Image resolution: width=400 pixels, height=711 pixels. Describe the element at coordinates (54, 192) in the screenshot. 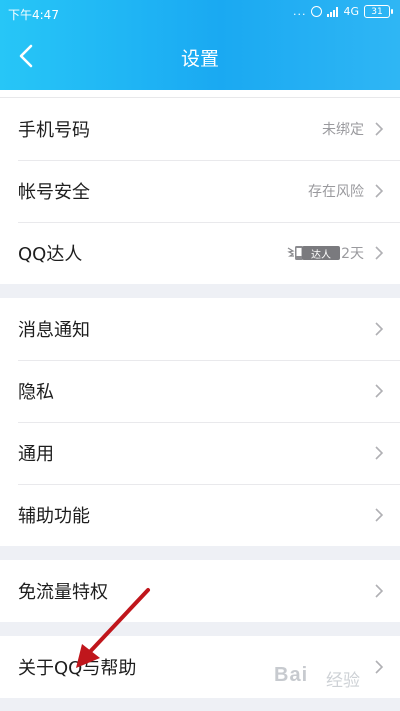

I see `settings-item-label: 帐号安全` at that location.